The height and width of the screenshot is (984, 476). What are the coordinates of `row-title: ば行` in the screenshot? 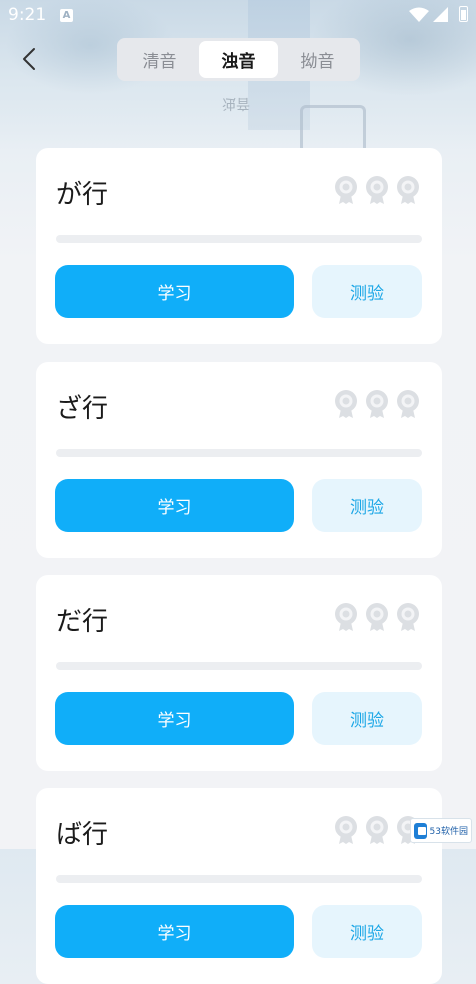 It's located at (82, 835).